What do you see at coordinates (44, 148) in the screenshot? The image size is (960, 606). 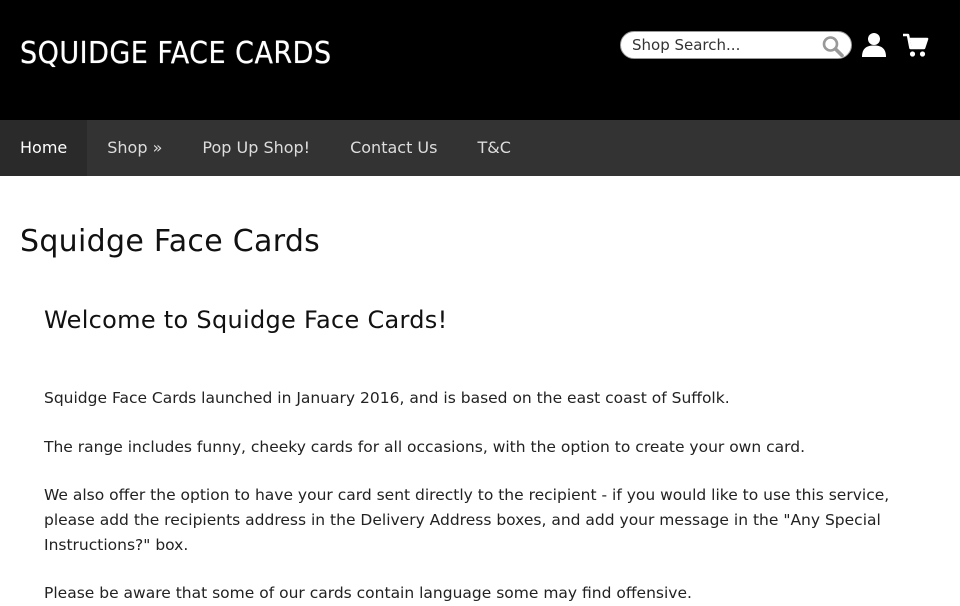 I see `nav-item-home: Home` at bounding box center [44, 148].